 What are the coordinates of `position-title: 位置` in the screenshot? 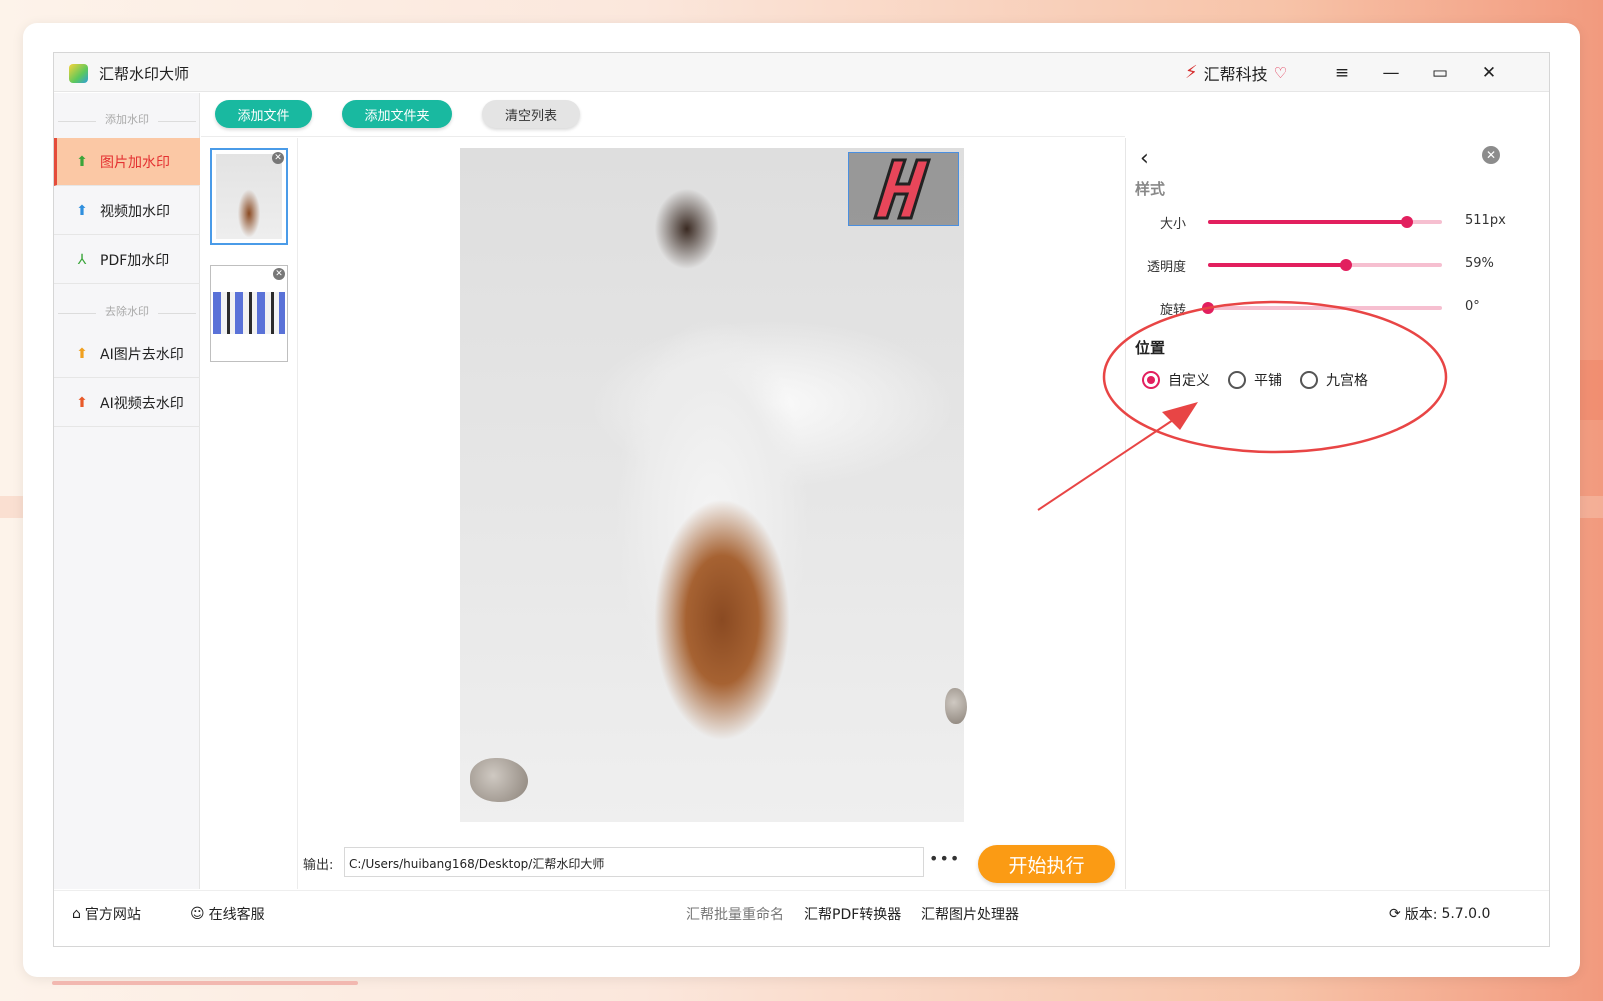 It's located at (1150, 348).